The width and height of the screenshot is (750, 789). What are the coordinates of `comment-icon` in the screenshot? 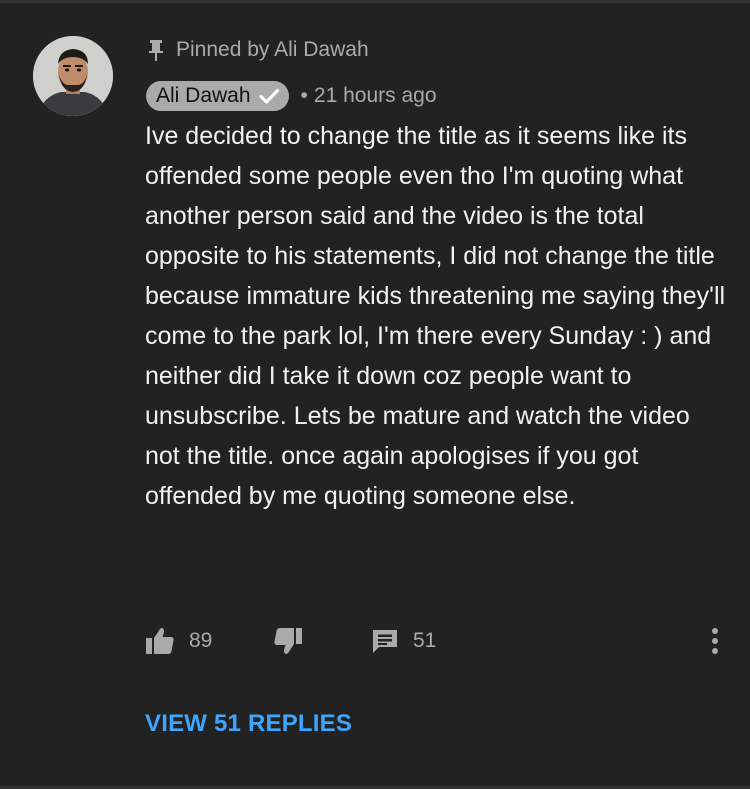 It's located at (385, 641).